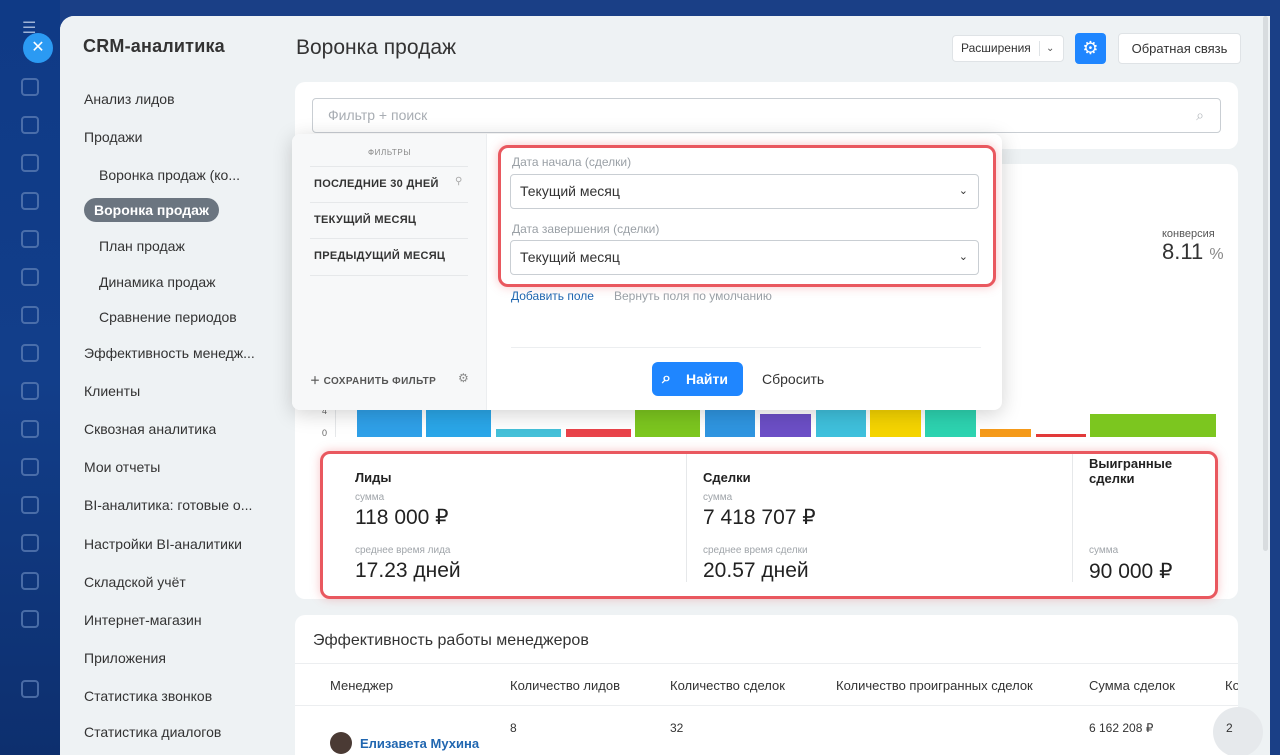 Image resolution: width=1280 pixels, height=755 pixels. I want to click on col-deals: Количество сделок, so click(727, 685).